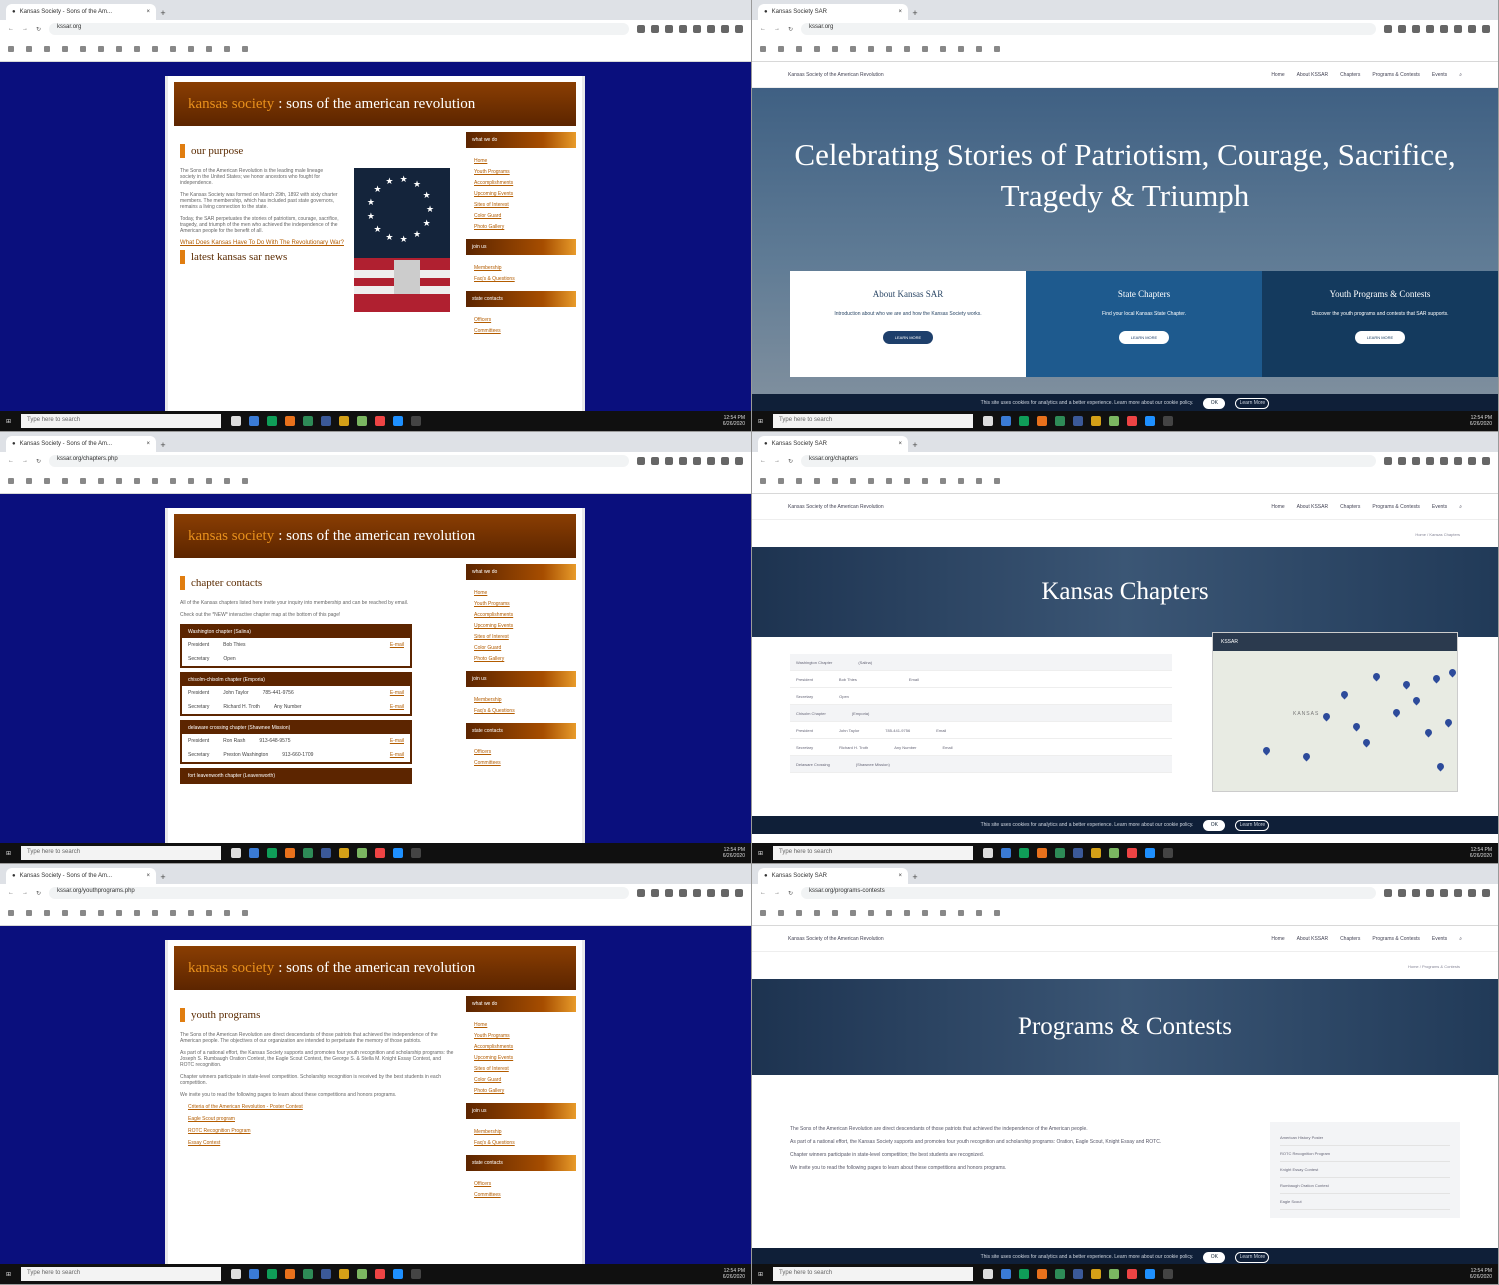 Image resolution: width=1499 pixels, height=1285 pixels. Describe the element at coordinates (1312, 939) in the screenshot. I see `nav-item: About KSSAR` at that location.